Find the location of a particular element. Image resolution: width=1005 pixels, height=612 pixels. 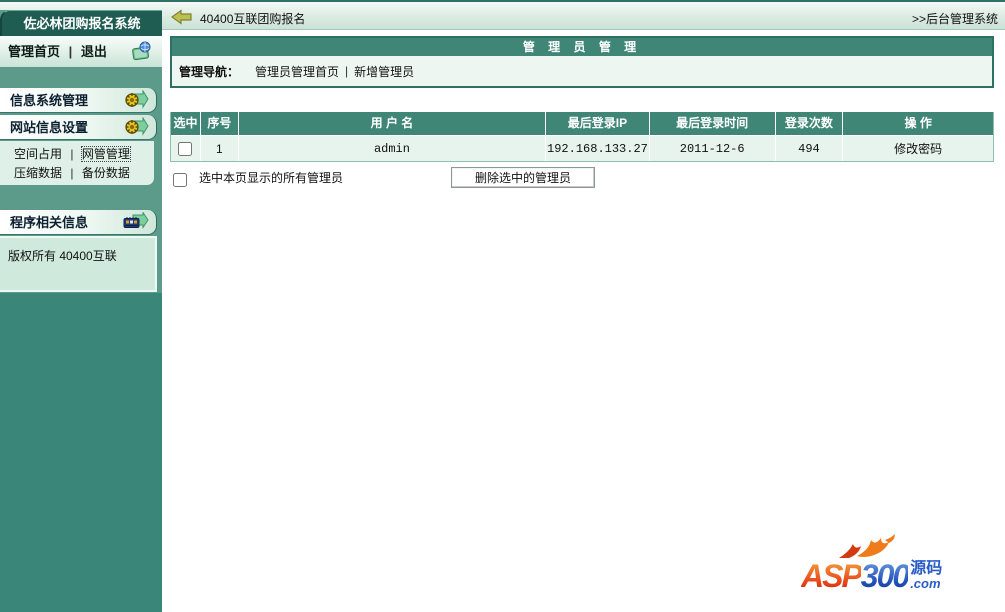

delete-selected-button: 删除选中的管理员 is located at coordinates (523, 177).